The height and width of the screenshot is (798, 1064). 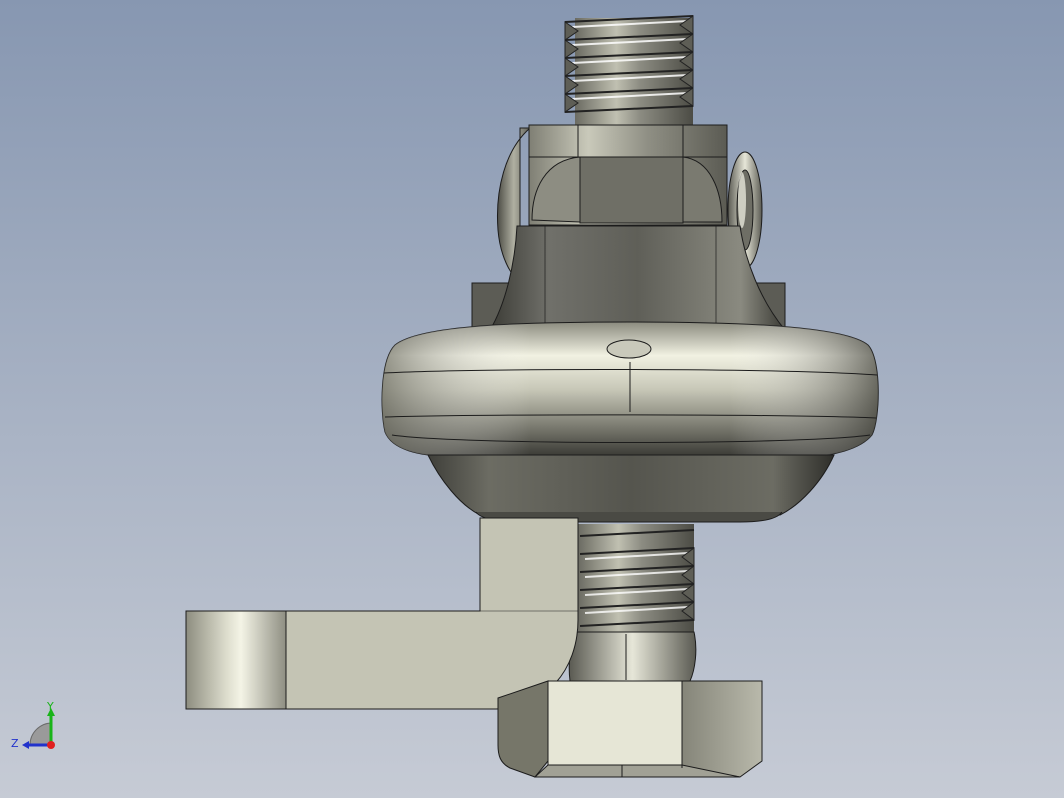 What do you see at coordinates (631, 488) in the screenshot?
I see `lower-cone-body` at bounding box center [631, 488].